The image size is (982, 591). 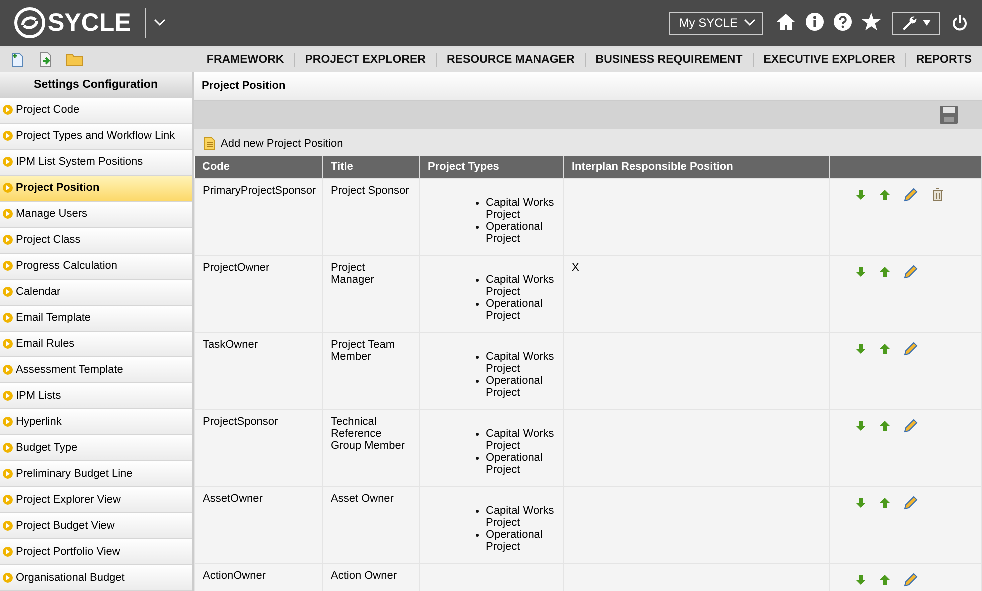 What do you see at coordinates (96, 345) in the screenshot?
I see `sidebar-item: Email Rules` at bounding box center [96, 345].